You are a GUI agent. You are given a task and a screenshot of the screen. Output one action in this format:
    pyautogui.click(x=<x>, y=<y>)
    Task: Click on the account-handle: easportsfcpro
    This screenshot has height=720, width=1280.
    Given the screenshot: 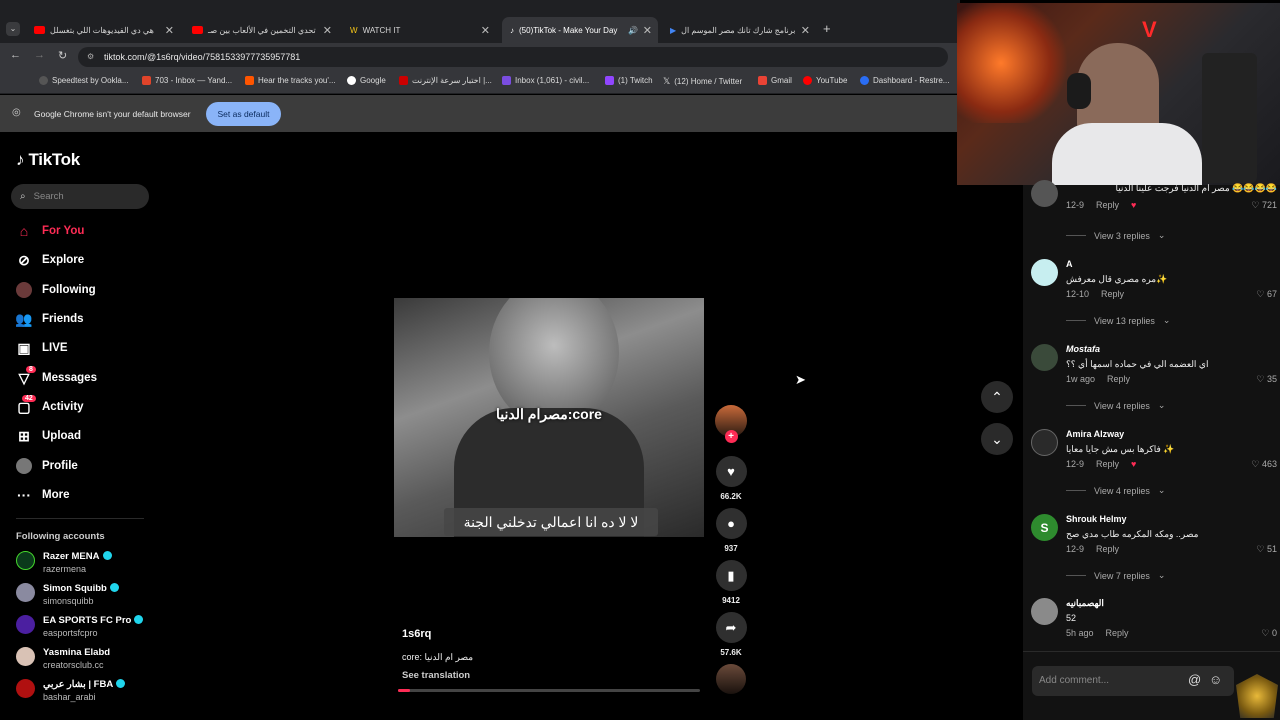 What is the action you would take?
    pyautogui.click(x=70, y=633)
    